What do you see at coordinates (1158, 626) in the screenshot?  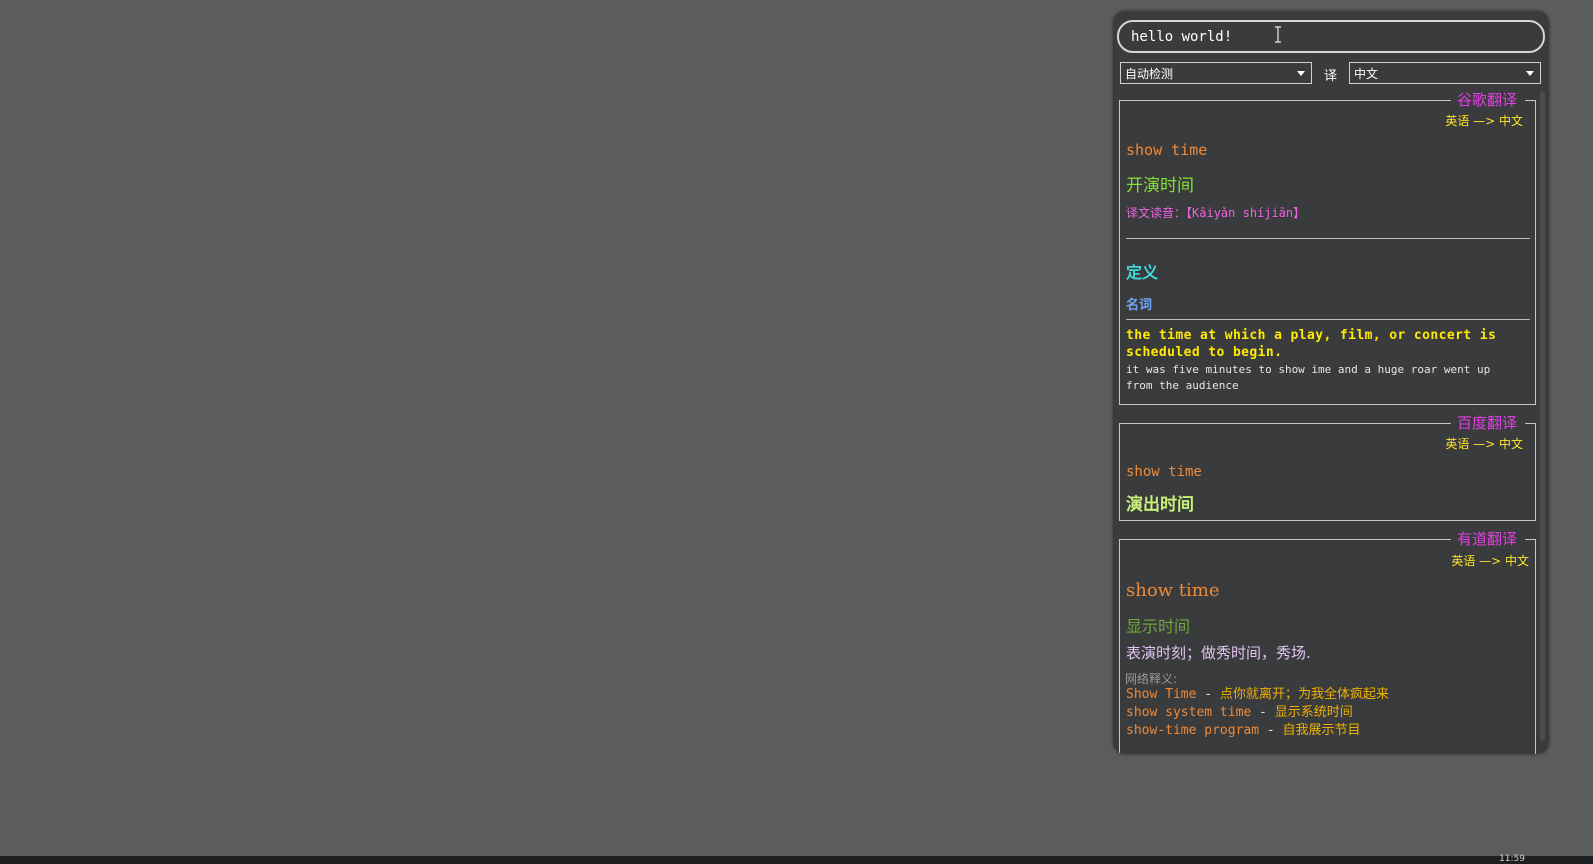 I see `youdao-translation: 显示时间` at bounding box center [1158, 626].